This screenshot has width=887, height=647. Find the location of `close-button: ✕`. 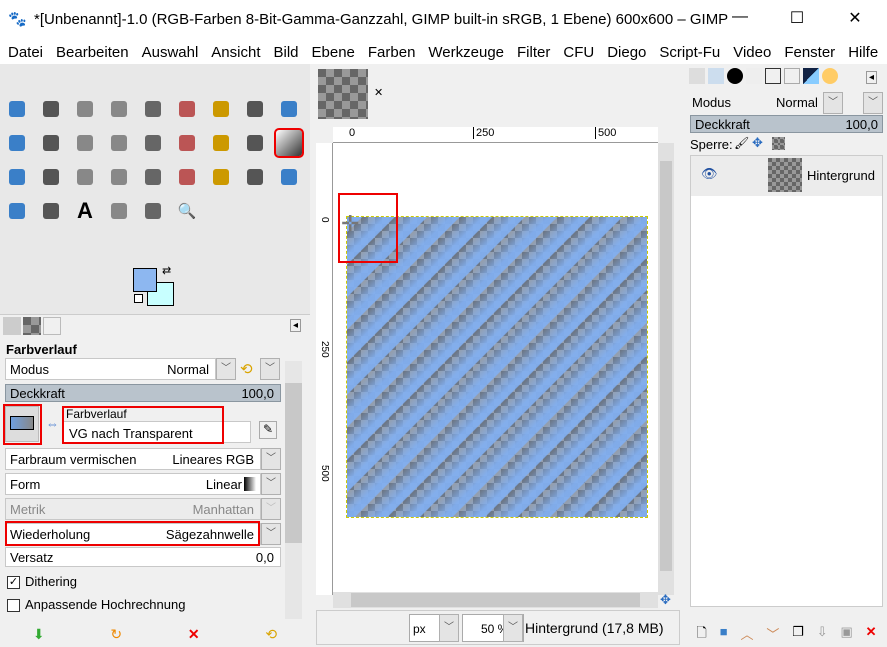

close-button: ✕ is located at coordinates (855, 19).